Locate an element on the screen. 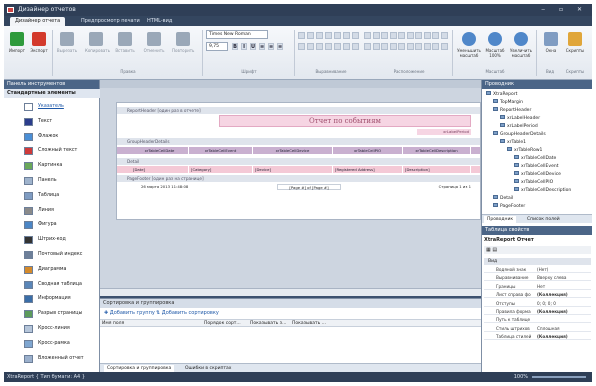 The height and width of the screenshot is (386, 596). tree-node-0: XtraReport is located at coordinates (501, 94).